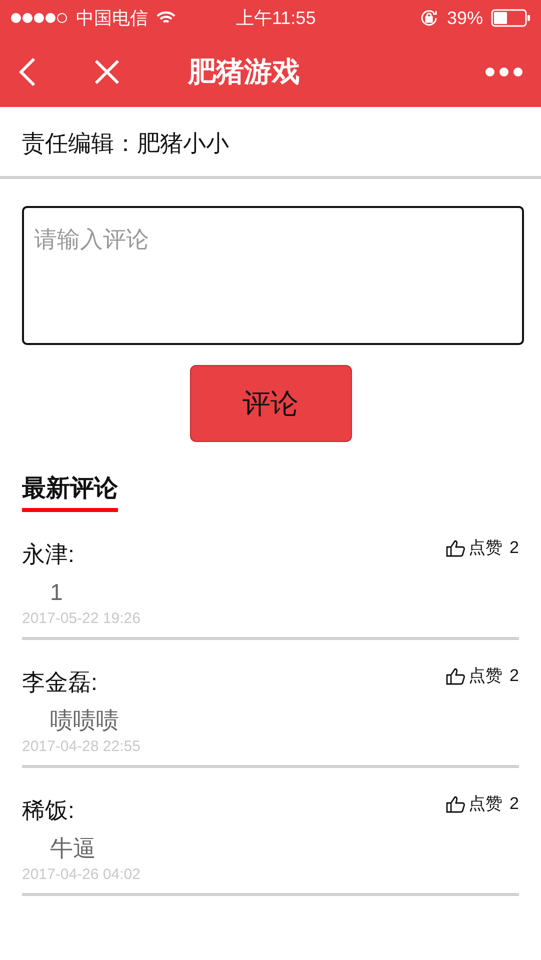  Describe the element at coordinates (70, 489) in the screenshot. I see `section-heading: 最新评论` at that location.